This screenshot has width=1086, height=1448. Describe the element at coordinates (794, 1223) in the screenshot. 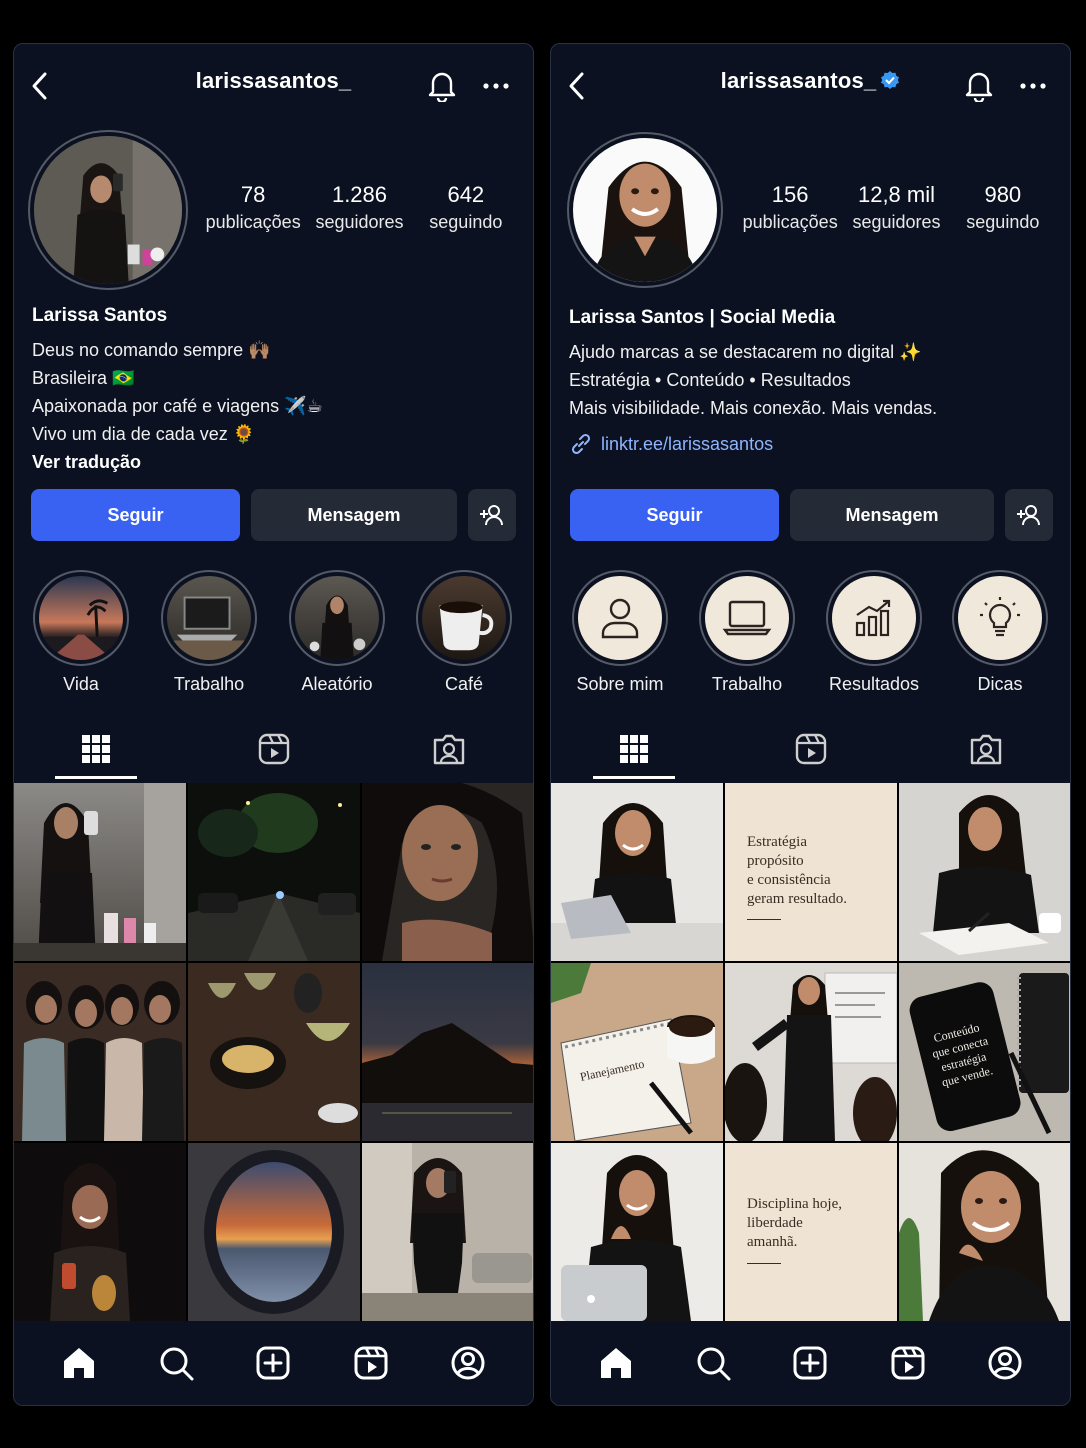

I see `quote-text: Disciplina hoje, liberdade amanhã.` at that location.